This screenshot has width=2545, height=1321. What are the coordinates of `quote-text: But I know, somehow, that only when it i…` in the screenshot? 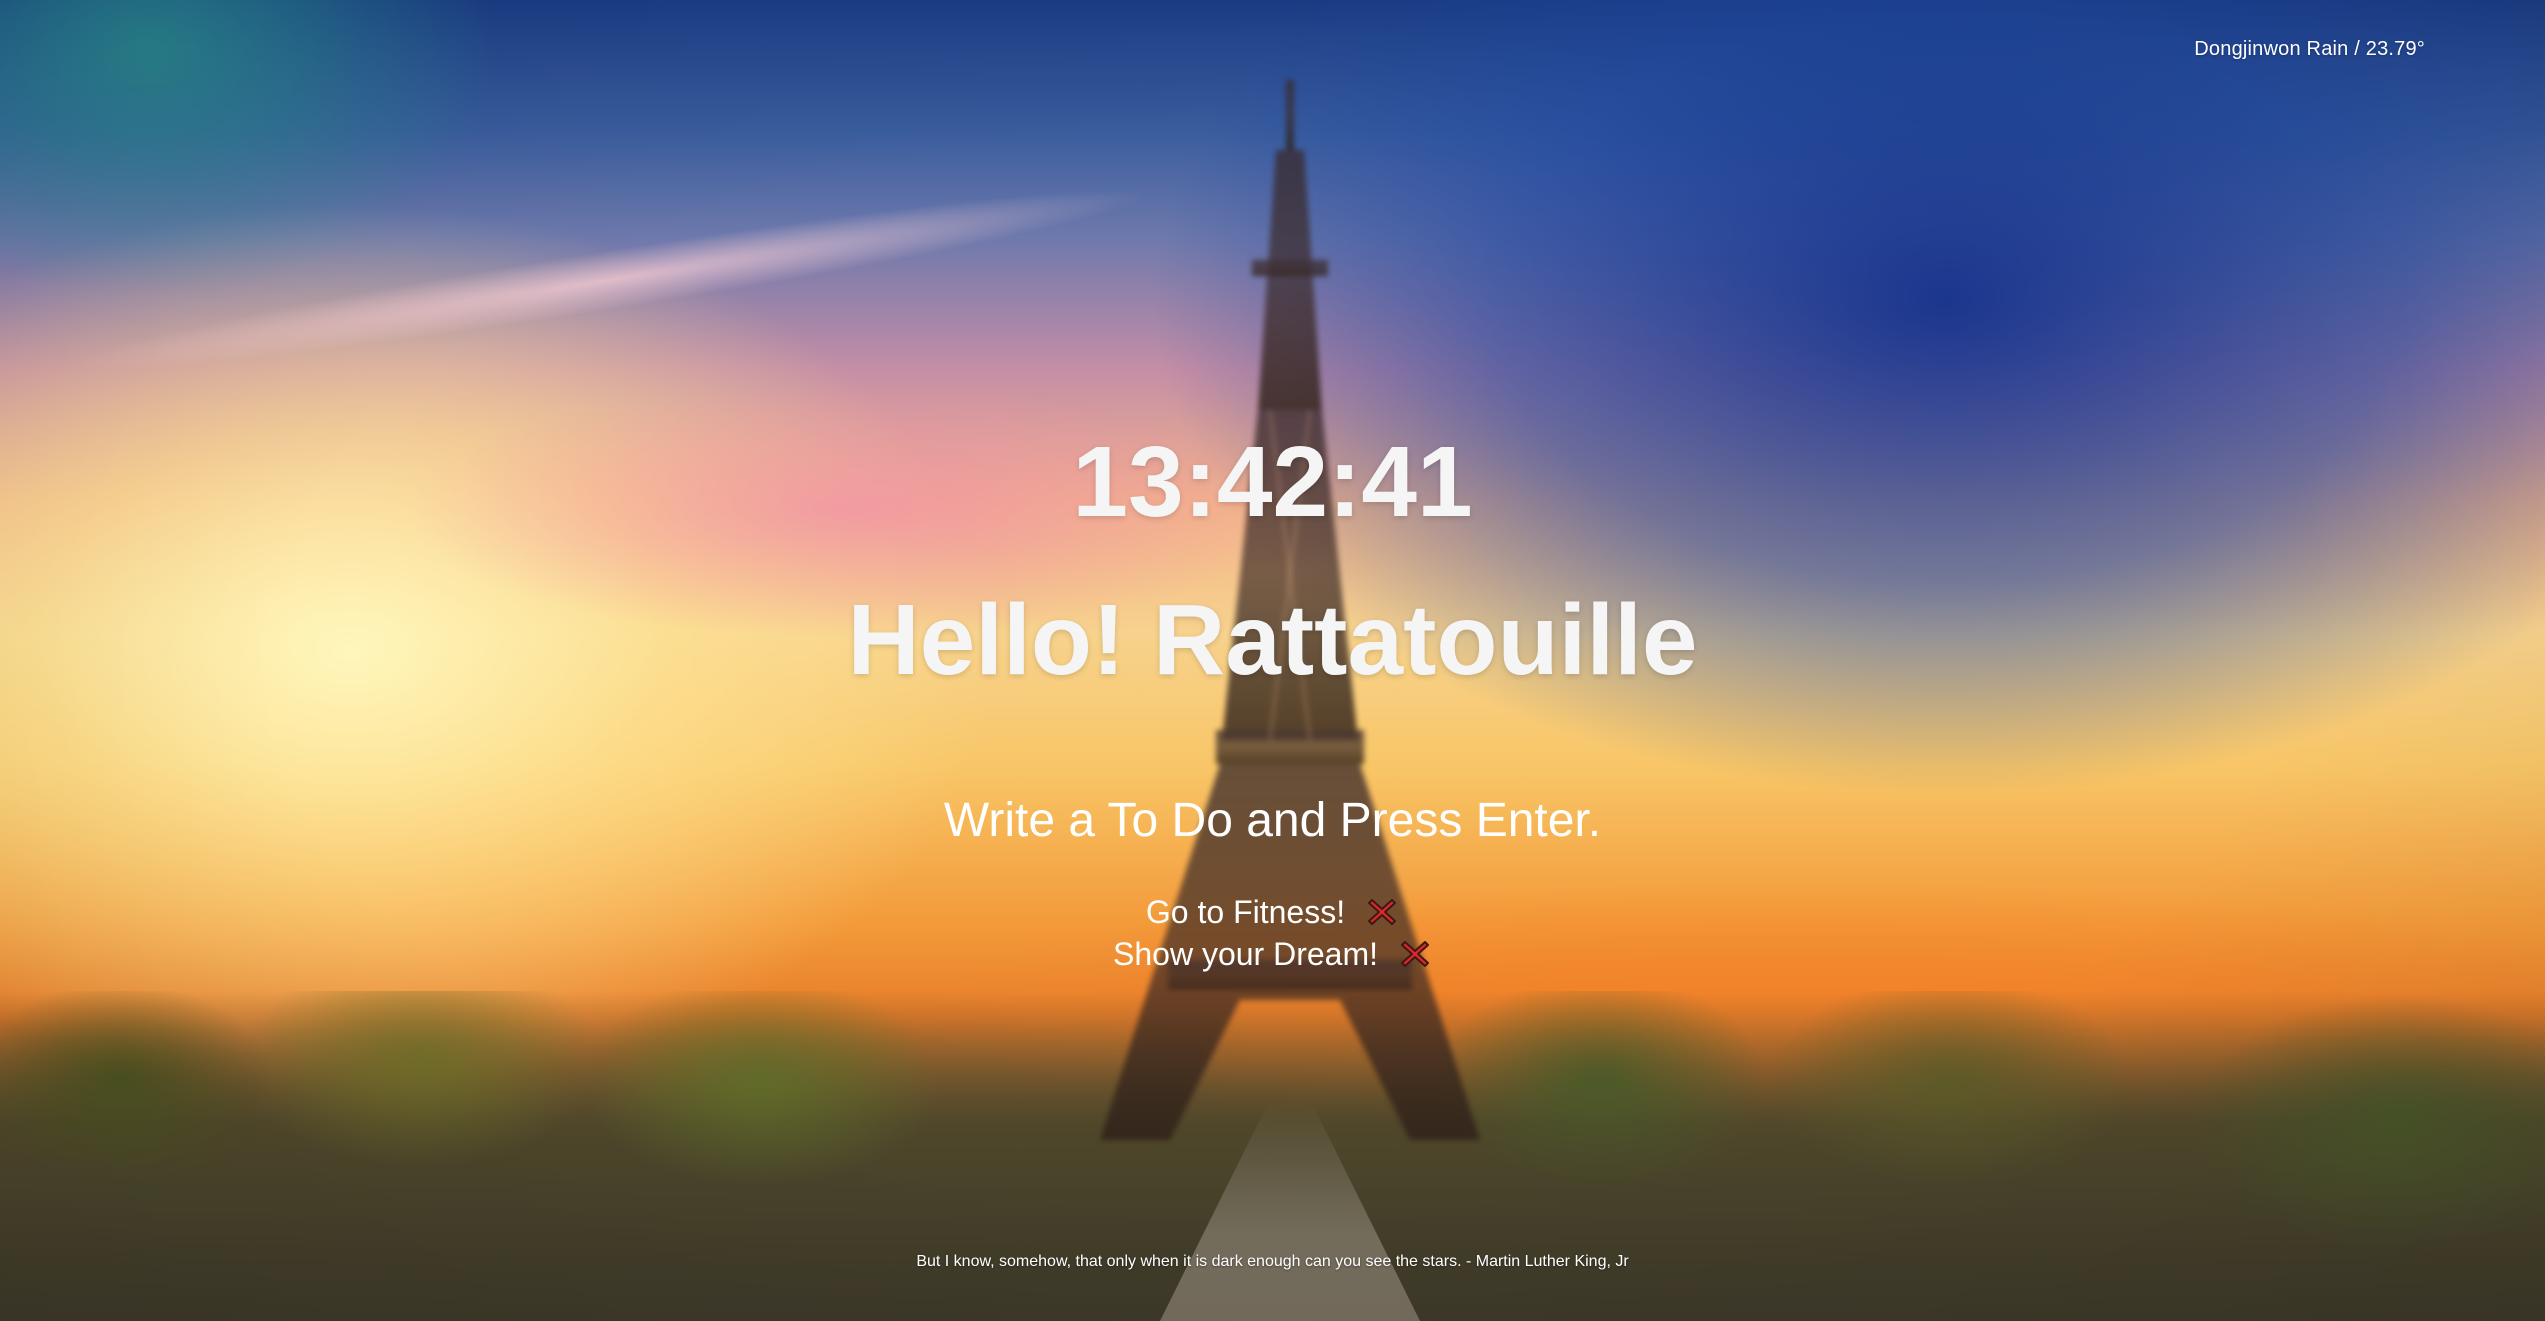 It's located at (1272, 1261).